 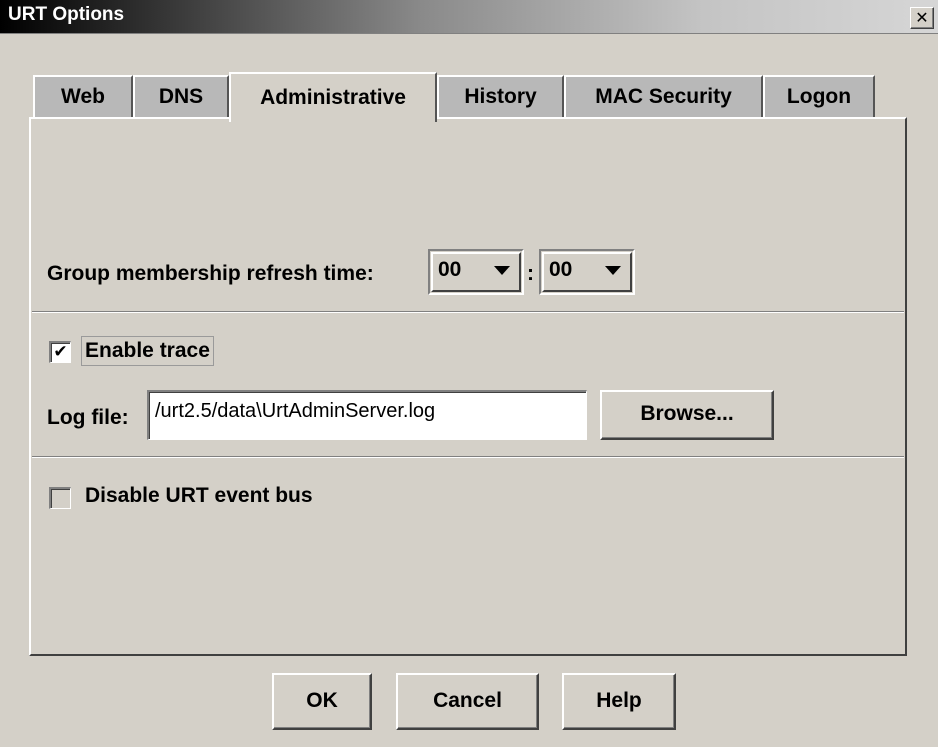 What do you see at coordinates (476, 272) in the screenshot?
I see `hours-dropdown: 00` at bounding box center [476, 272].